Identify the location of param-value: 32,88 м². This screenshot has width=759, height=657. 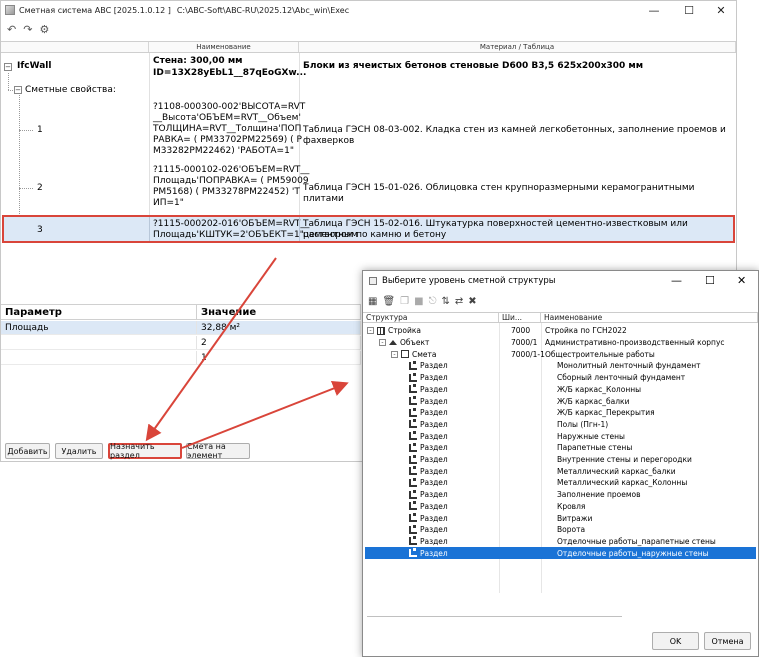
(279, 327).